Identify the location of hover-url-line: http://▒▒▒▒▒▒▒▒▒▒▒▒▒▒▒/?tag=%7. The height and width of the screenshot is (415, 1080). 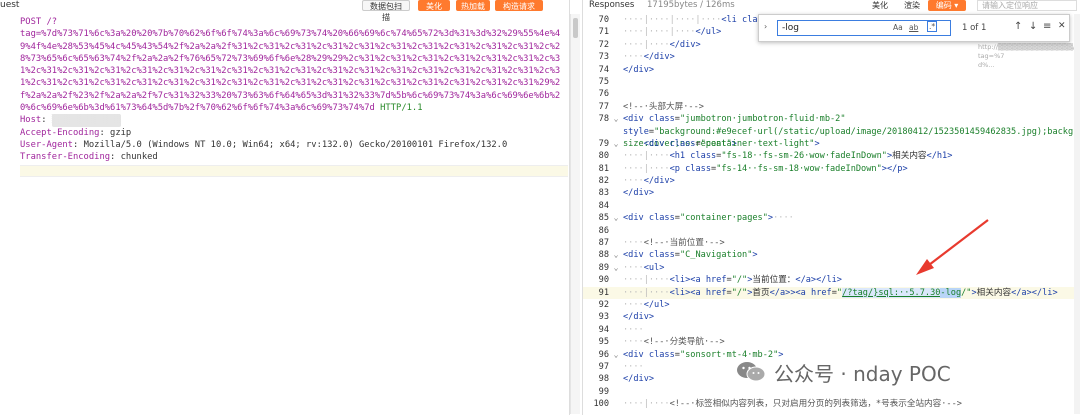
(1028, 51).